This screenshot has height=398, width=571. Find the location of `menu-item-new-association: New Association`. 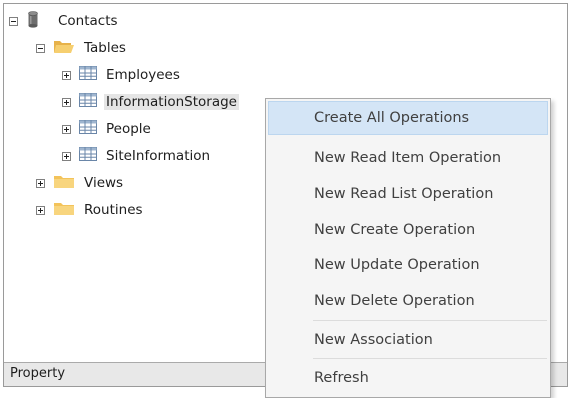

menu-item-new-association: New Association is located at coordinates (408, 340).